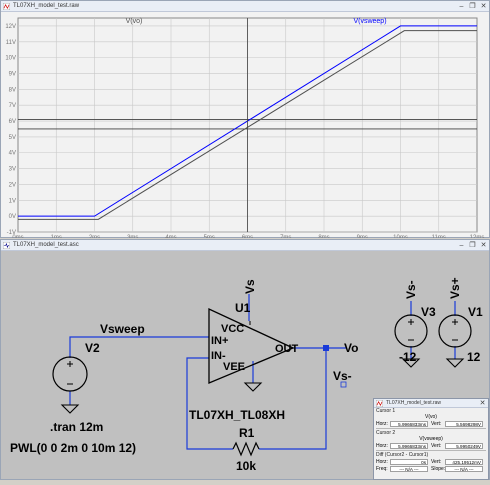 The width and height of the screenshot is (490, 485). I want to click on x-tick-label: 6ms, so click(247, 236).